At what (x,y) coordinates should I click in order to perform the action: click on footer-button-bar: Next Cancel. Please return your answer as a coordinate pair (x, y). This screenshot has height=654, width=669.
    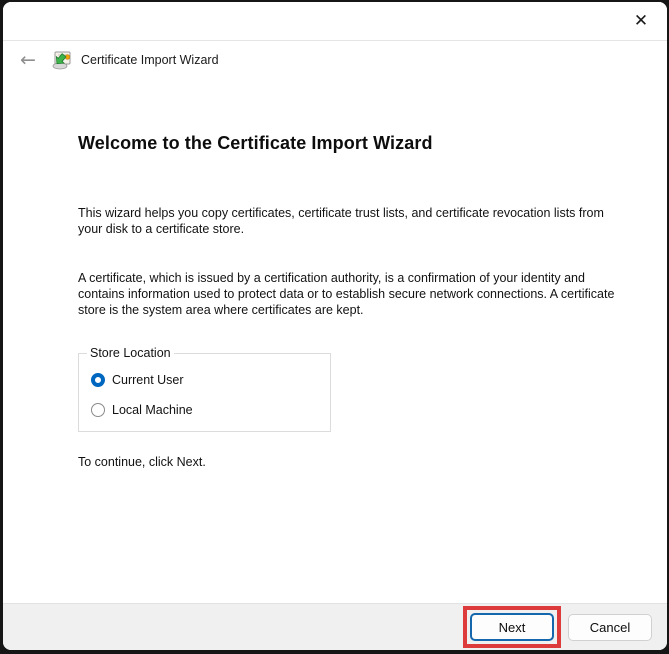
    Looking at the image, I should click on (335, 626).